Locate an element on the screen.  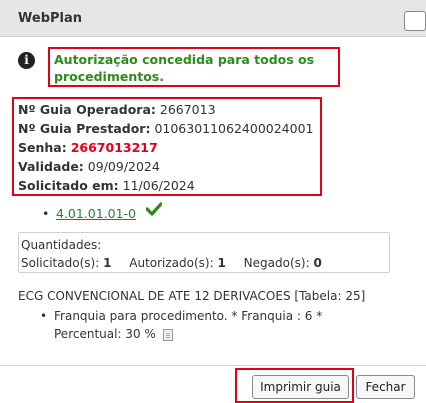
footer-divider is located at coordinates (213, 365).